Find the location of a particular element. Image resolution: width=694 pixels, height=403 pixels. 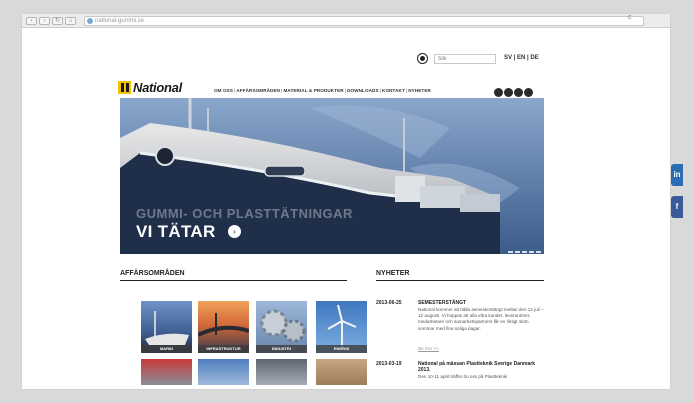

news-date: 2013-06-25 is located at coordinates (389, 303).